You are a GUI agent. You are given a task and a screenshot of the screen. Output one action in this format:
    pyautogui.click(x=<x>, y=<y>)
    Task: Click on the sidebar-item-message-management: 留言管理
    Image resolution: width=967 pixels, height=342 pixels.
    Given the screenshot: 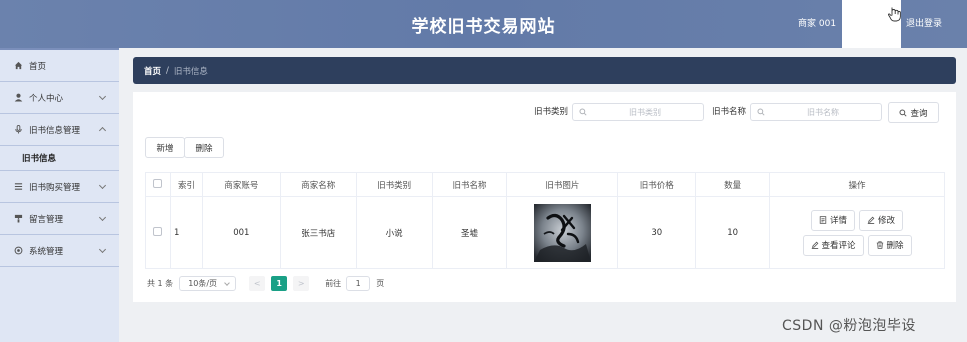 What is the action you would take?
    pyautogui.click(x=59, y=219)
    